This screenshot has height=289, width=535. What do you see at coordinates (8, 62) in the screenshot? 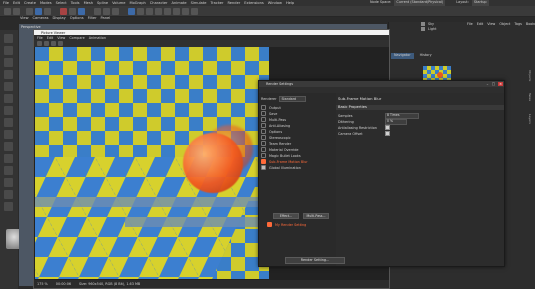
I see `texture-mode-icon` at bounding box center [8, 62].